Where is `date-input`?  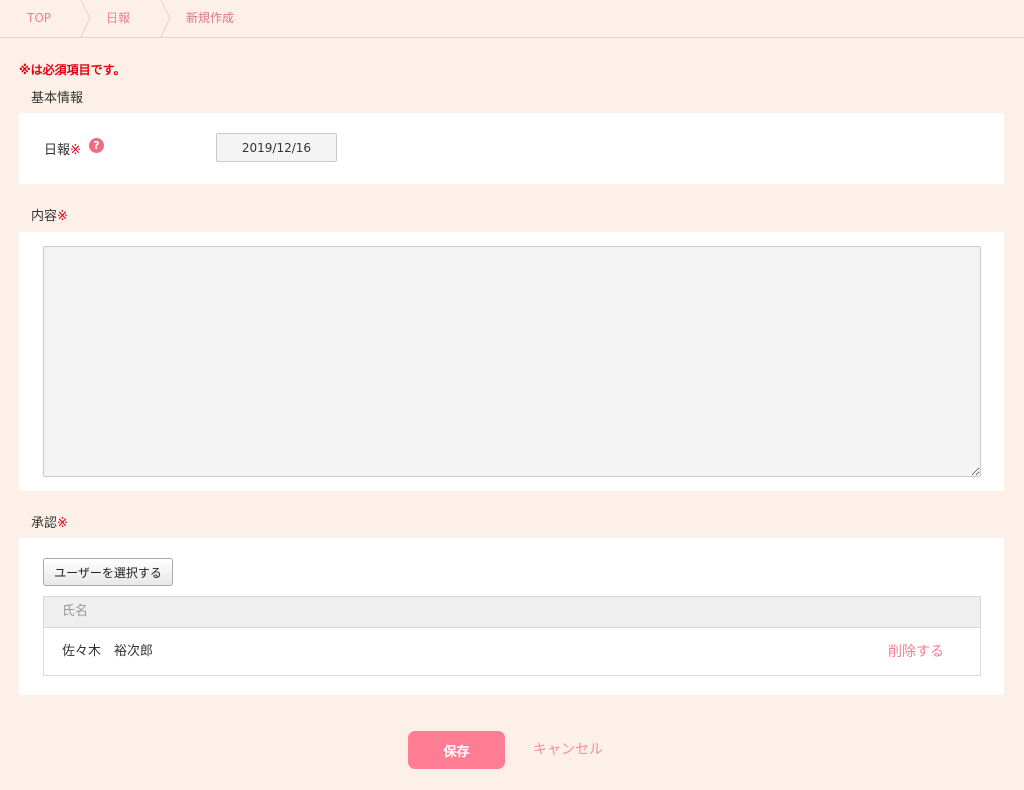 date-input is located at coordinates (276, 147).